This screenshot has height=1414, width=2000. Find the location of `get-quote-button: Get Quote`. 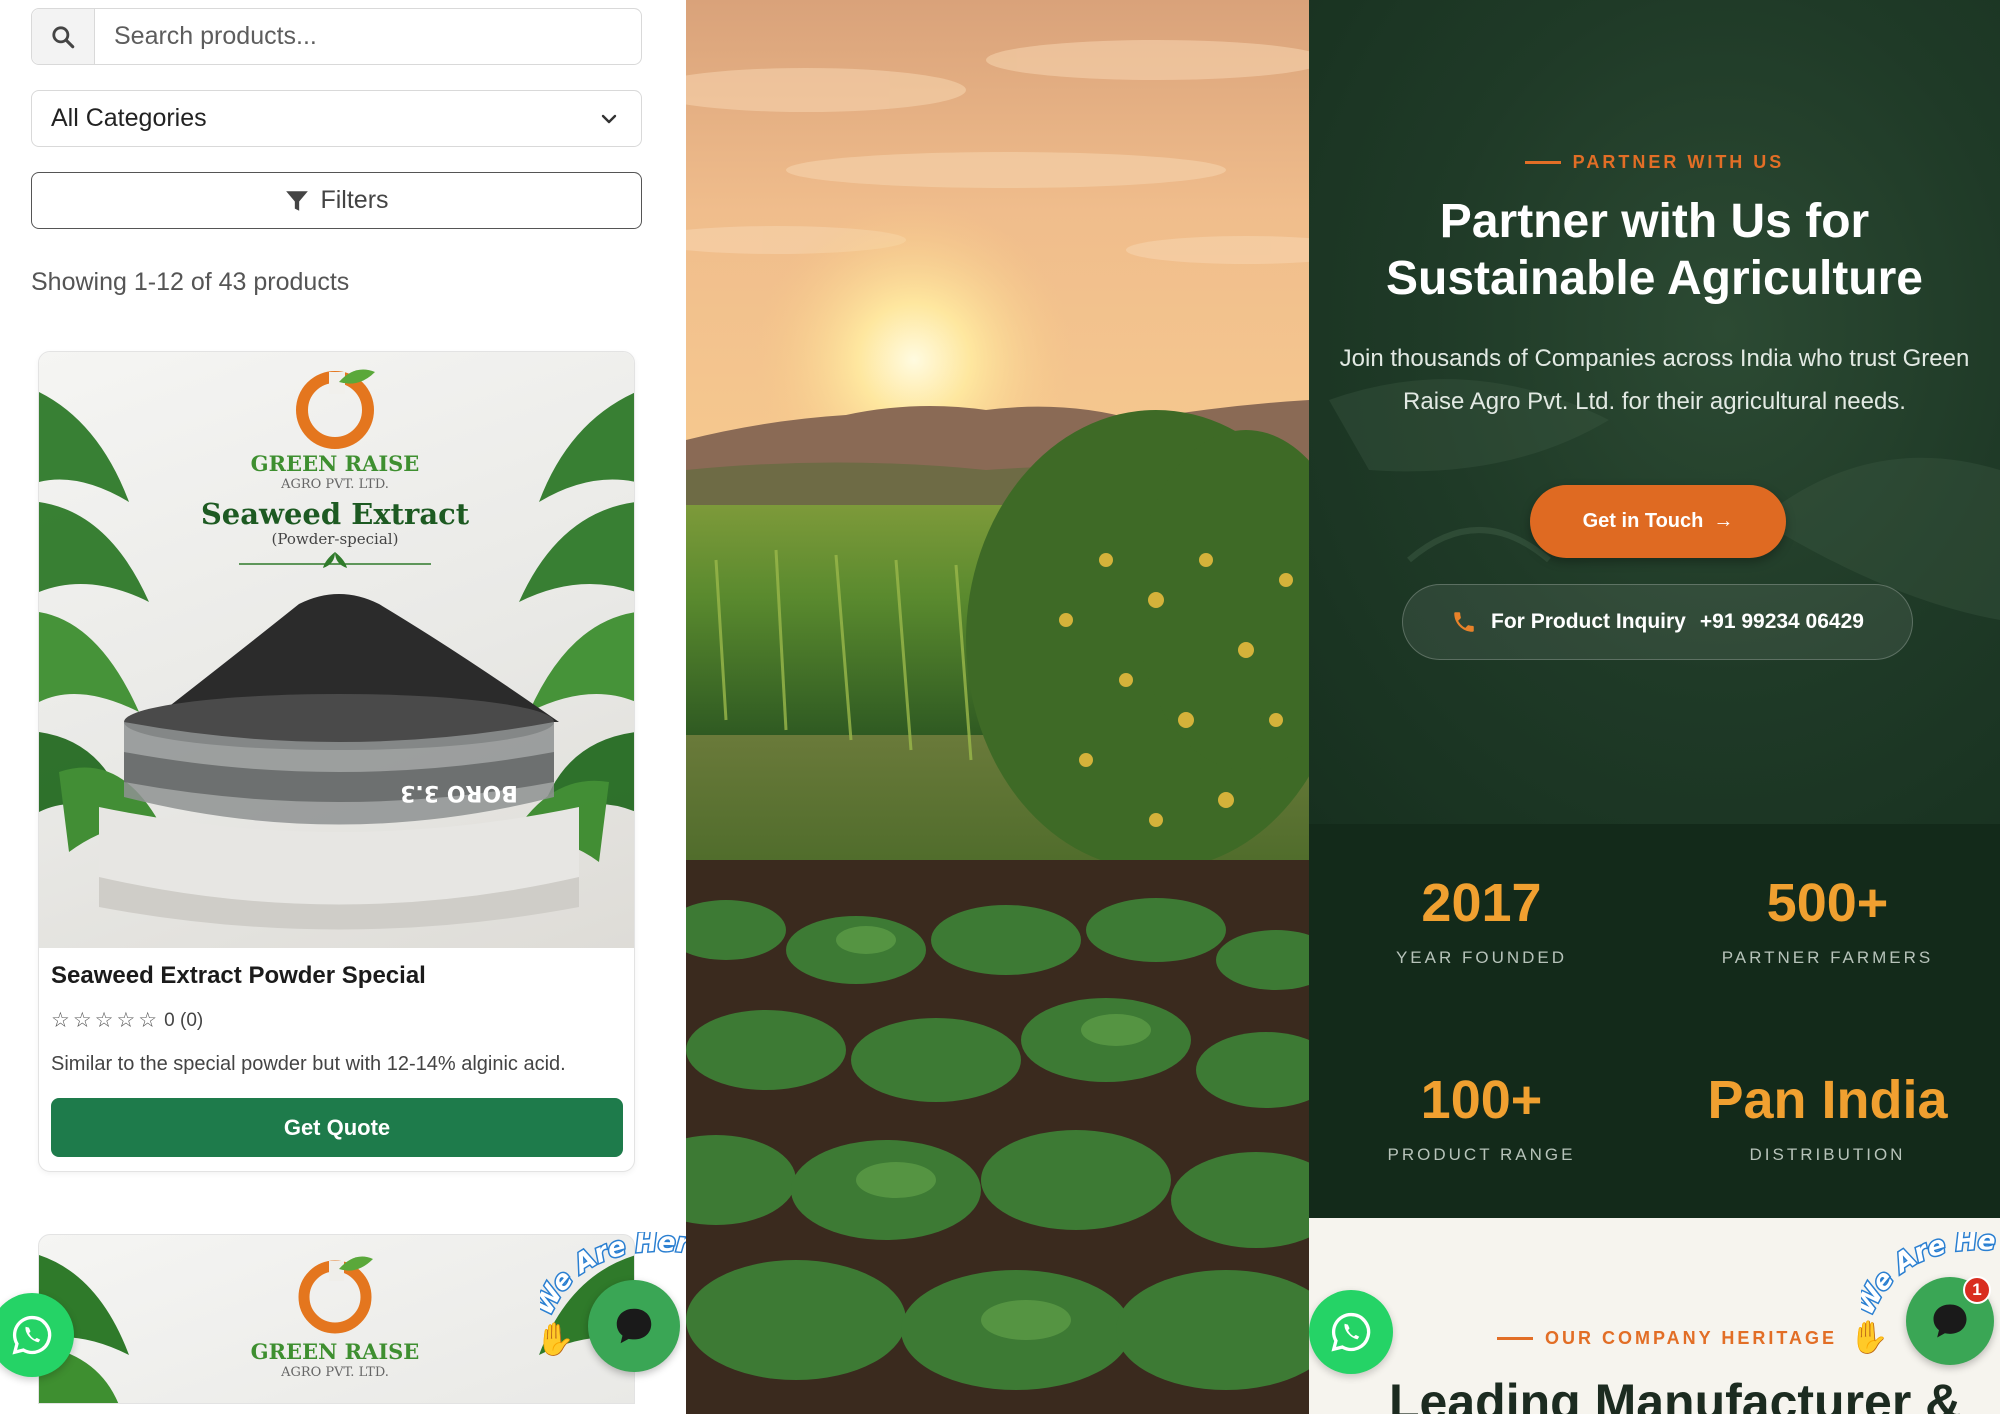

get-quote-button: Get Quote is located at coordinates (337, 1127).